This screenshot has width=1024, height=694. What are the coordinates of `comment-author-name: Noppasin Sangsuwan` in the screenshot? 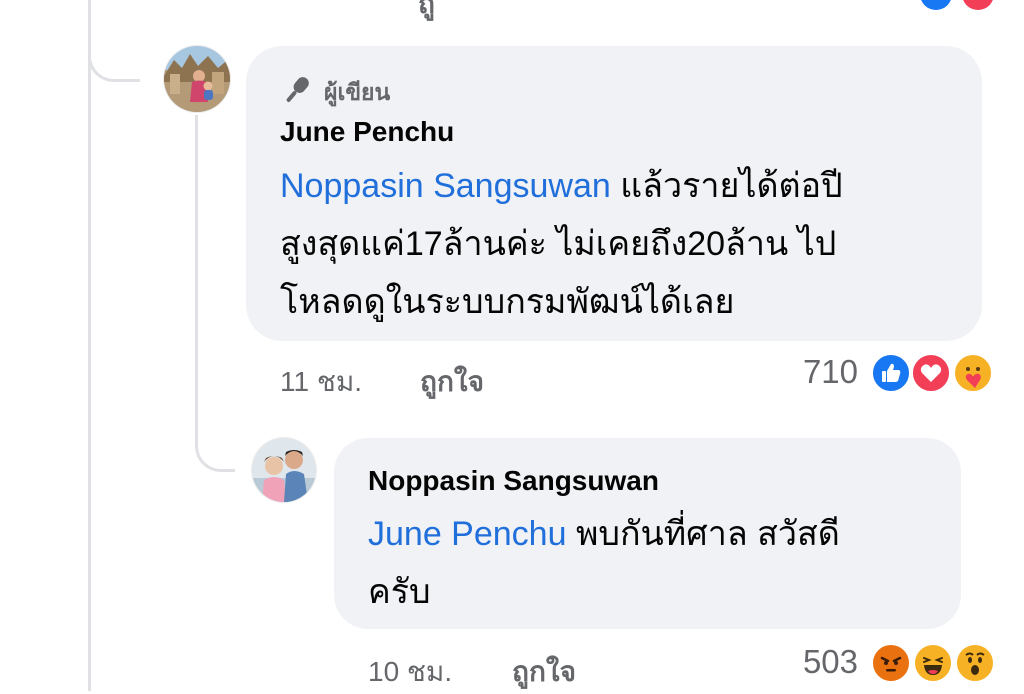 It's located at (513, 481).